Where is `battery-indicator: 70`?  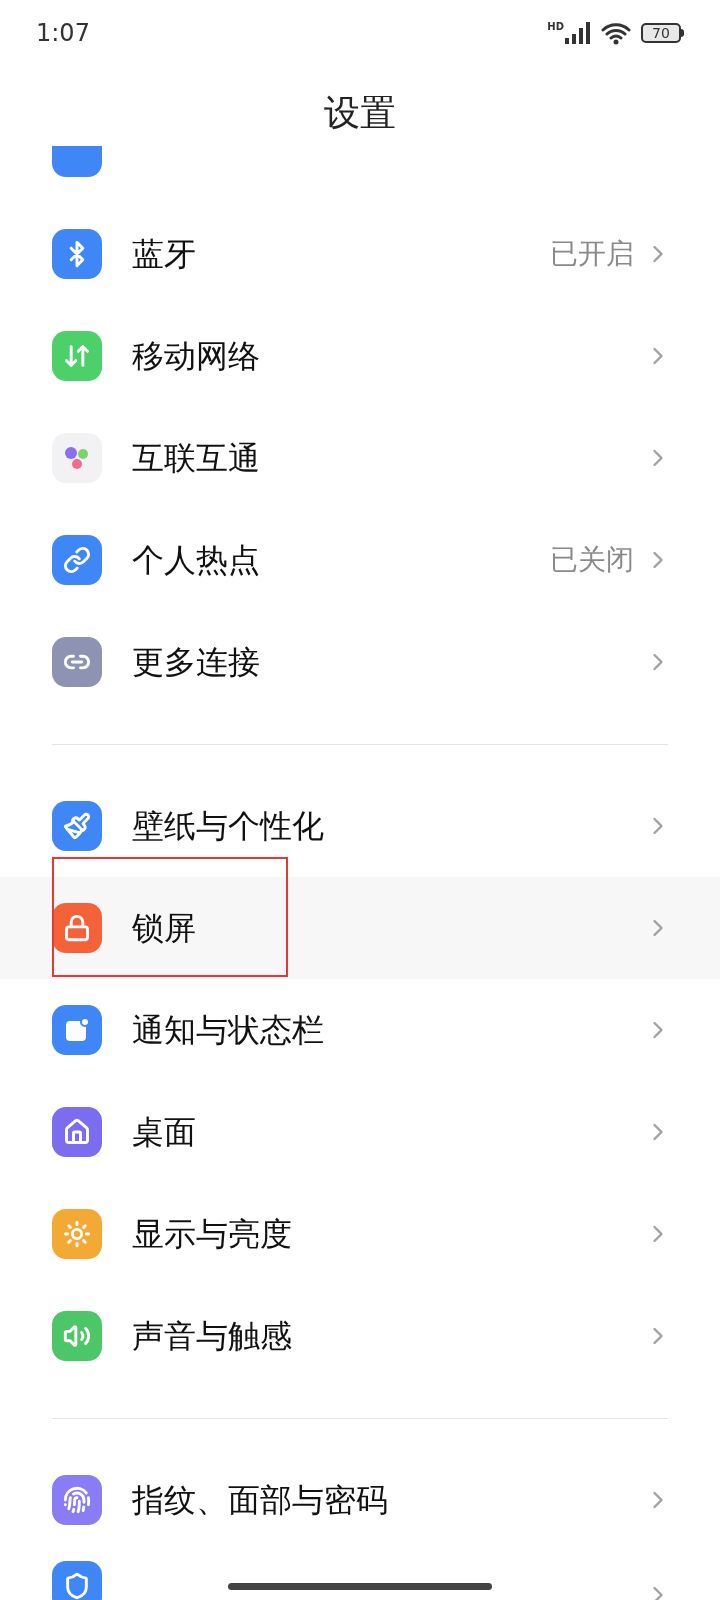
battery-indicator: 70 is located at coordinates (662, 33).